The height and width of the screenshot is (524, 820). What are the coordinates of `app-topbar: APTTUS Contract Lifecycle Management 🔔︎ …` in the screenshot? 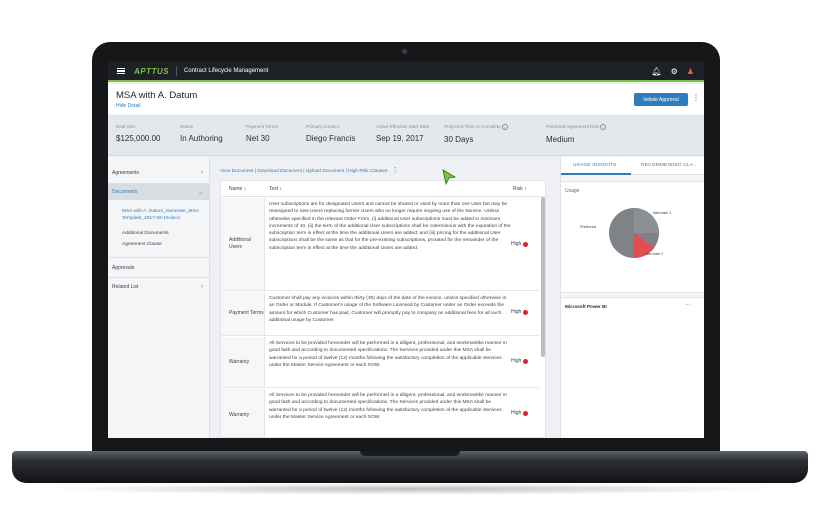 It's located at (406, 72).